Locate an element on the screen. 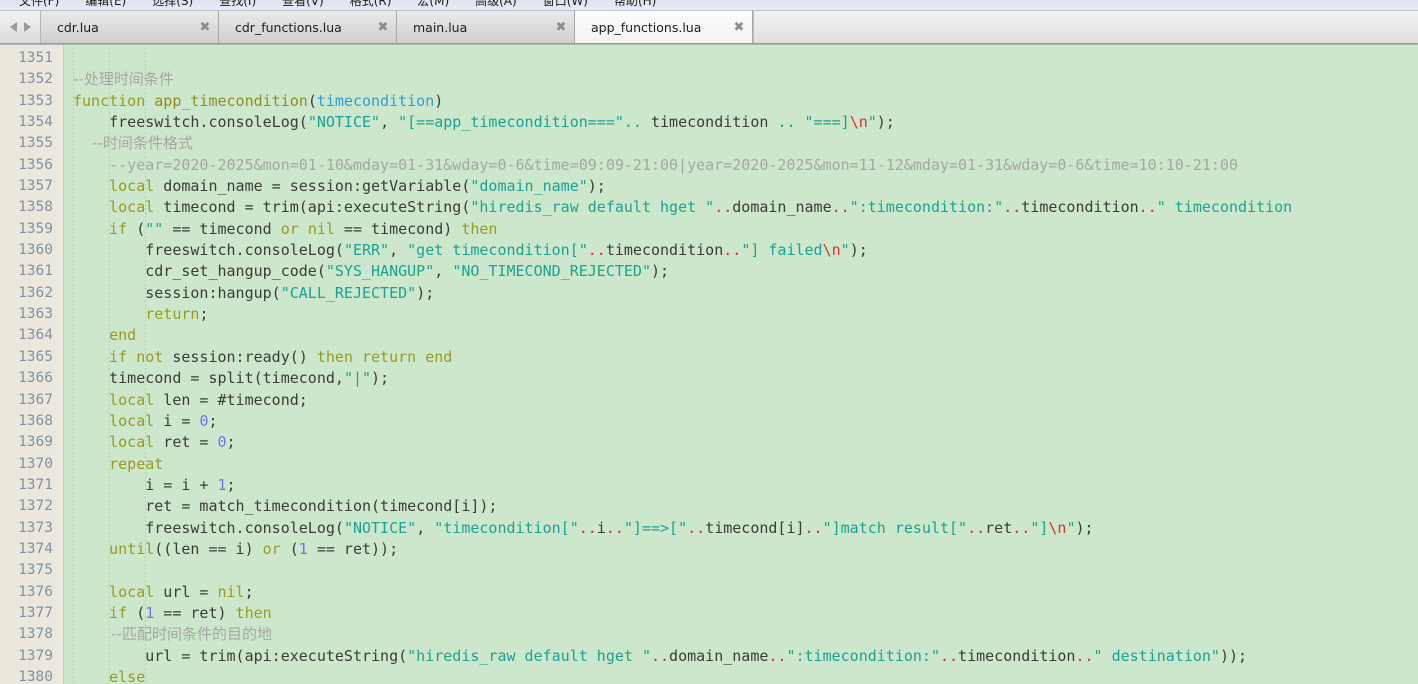 The height and width of the screenshot is (684, 1418). line-number: 1354 is located at coordinates (35, 122).